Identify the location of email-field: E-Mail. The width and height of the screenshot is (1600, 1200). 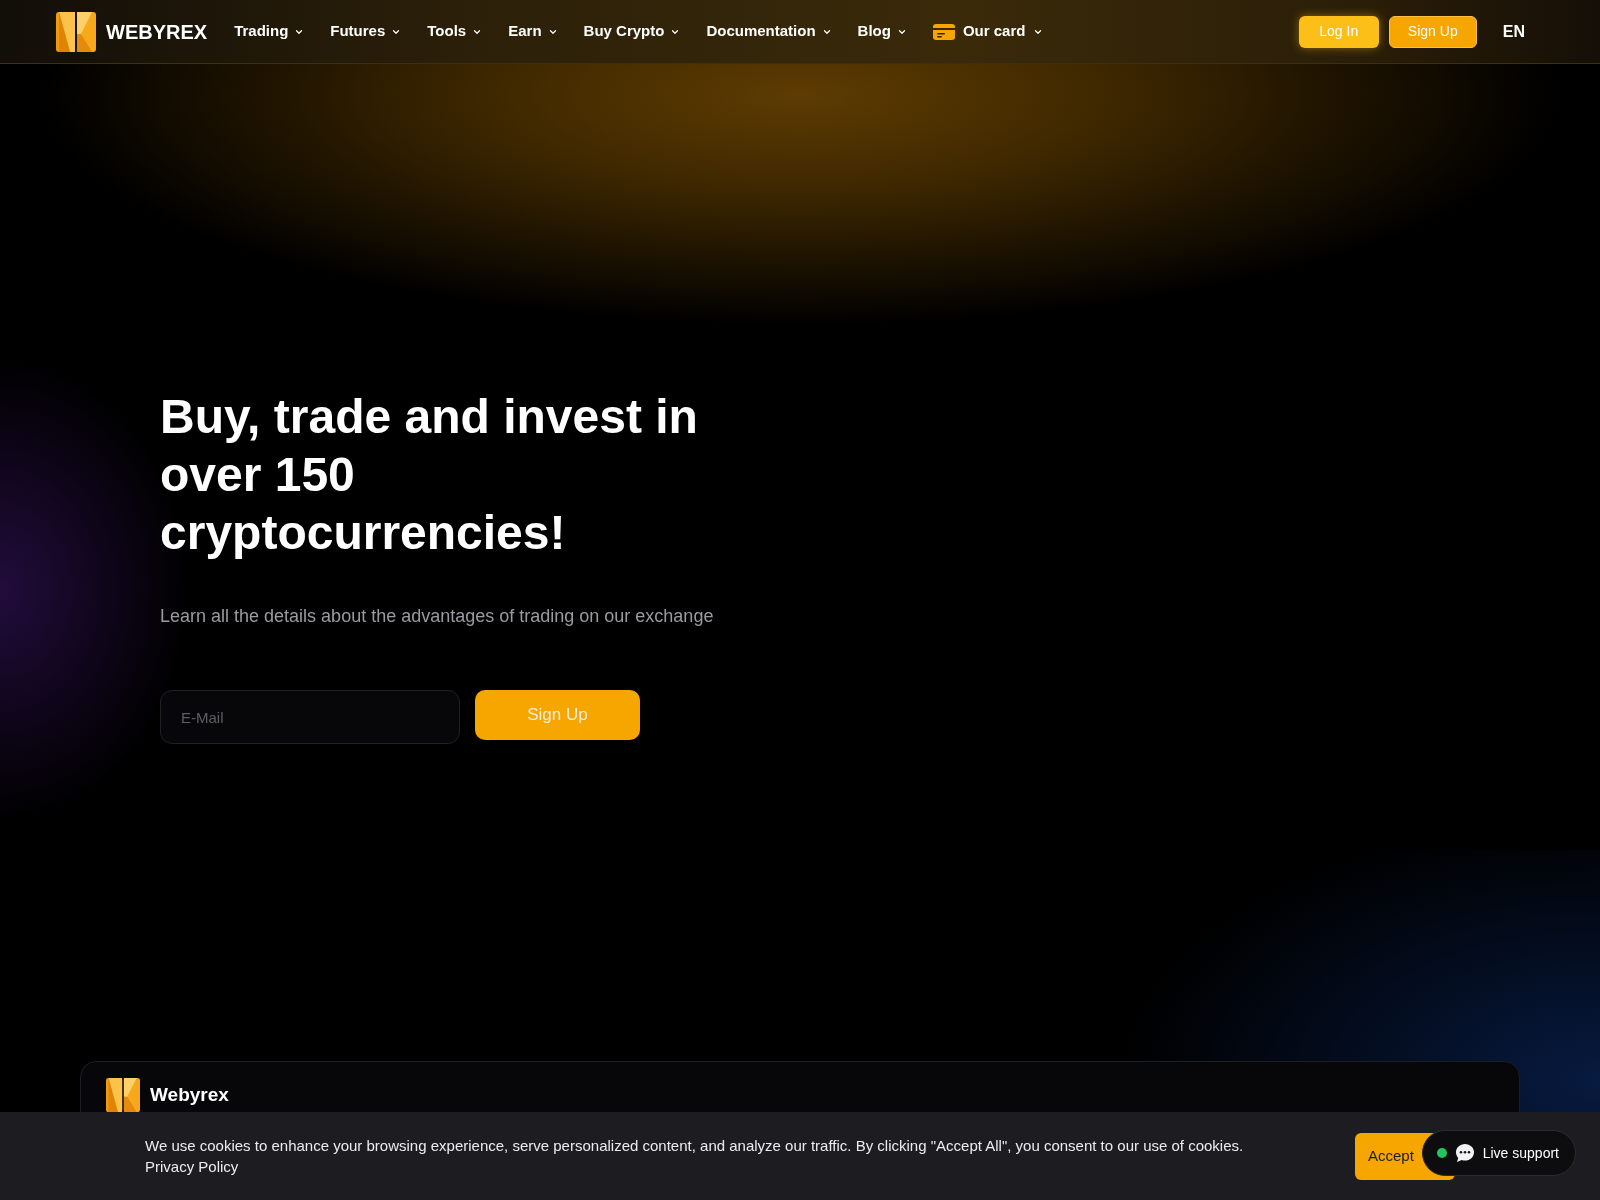
(310, 717).